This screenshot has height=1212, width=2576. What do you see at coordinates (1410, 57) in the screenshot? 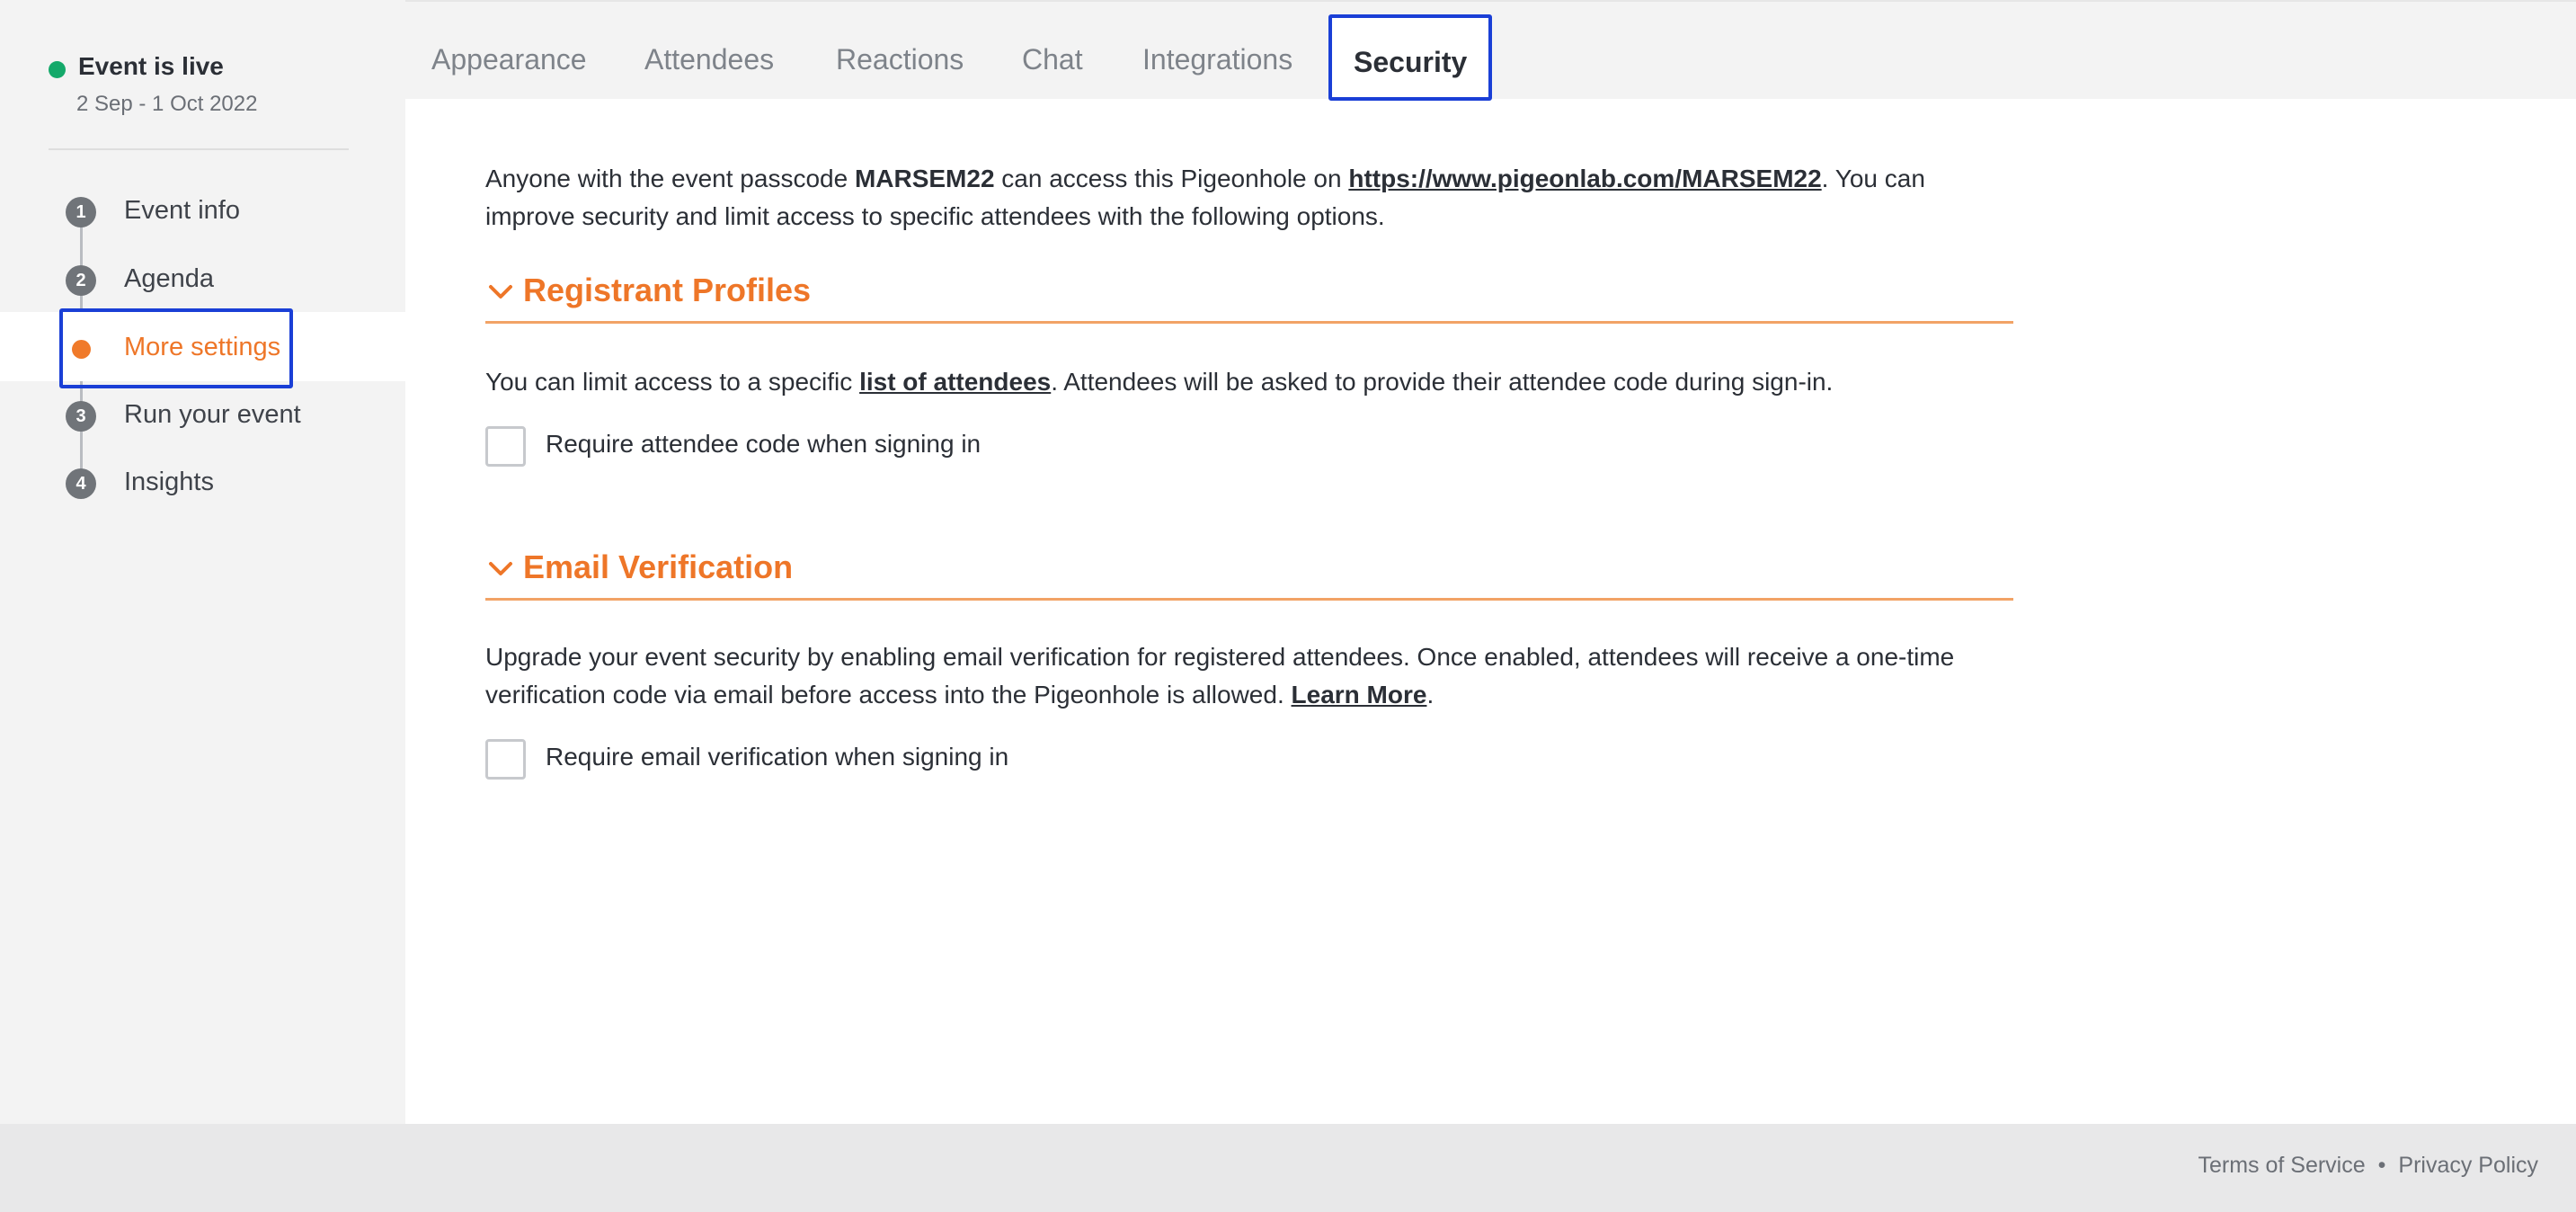
I see `tab-security: Security` at bounding box center [1410, 57].